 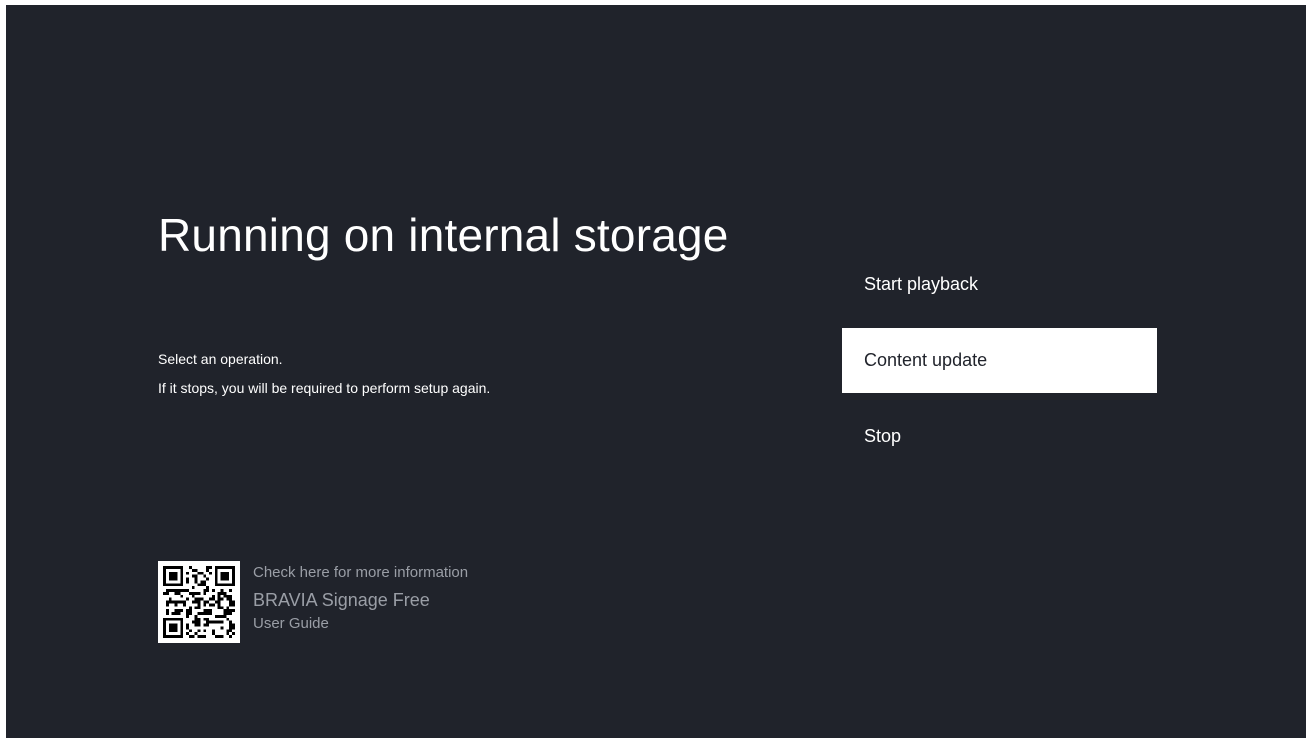 What do you see at coordinates (361, 572) in the screenshot?
I see `info-hint: Check here for more information` at bounding box center [361, 572].